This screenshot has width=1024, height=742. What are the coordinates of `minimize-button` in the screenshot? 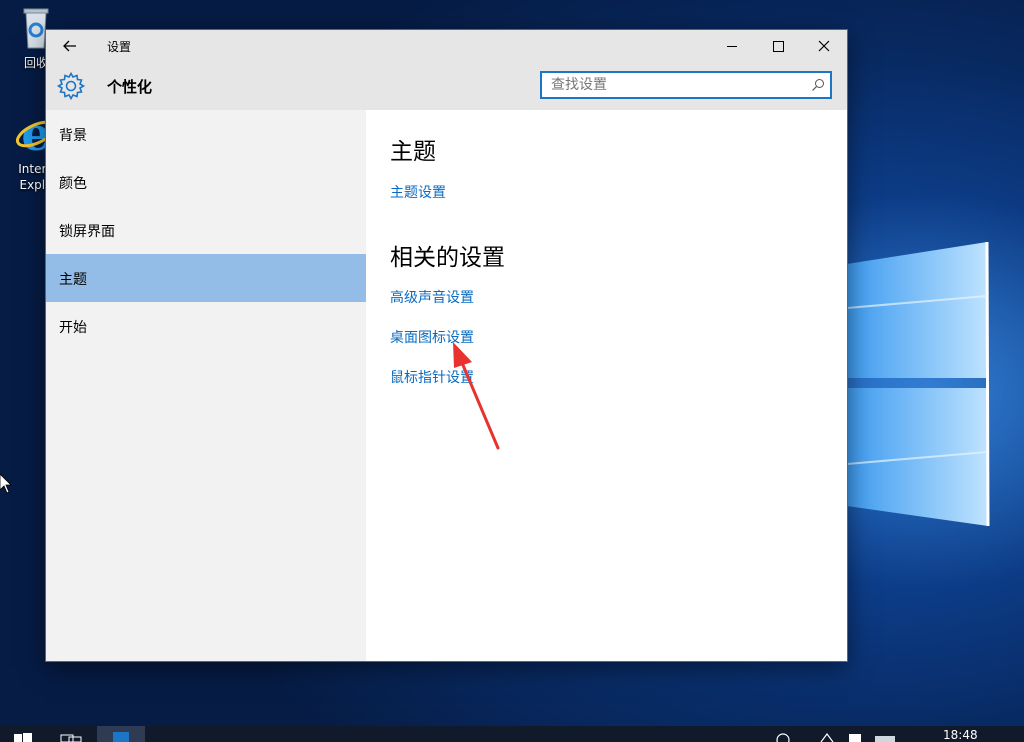 It's located at (732, 46).